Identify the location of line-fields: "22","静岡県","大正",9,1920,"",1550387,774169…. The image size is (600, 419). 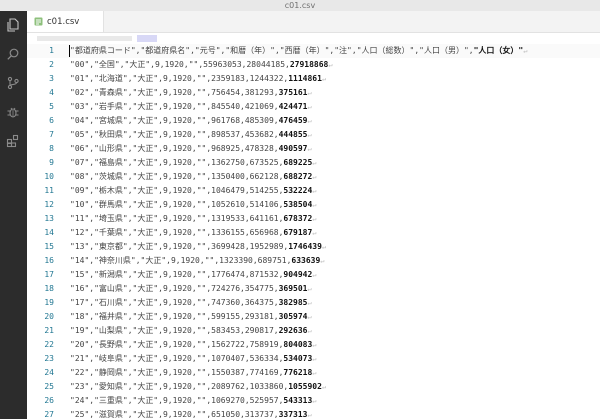
(177, 372).